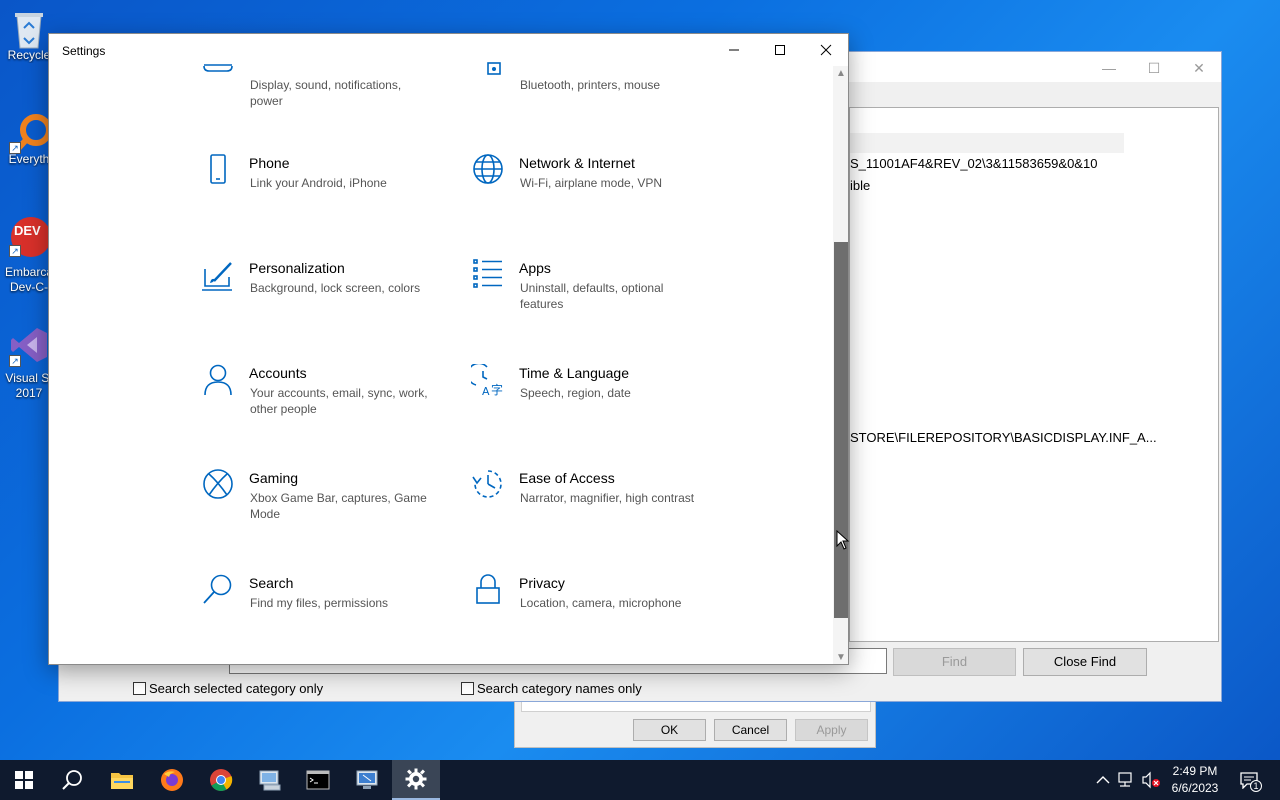 Image resolution: width=1280 pixels, height=800 pixels. I want to click on gear-icon, so click(416, 779).